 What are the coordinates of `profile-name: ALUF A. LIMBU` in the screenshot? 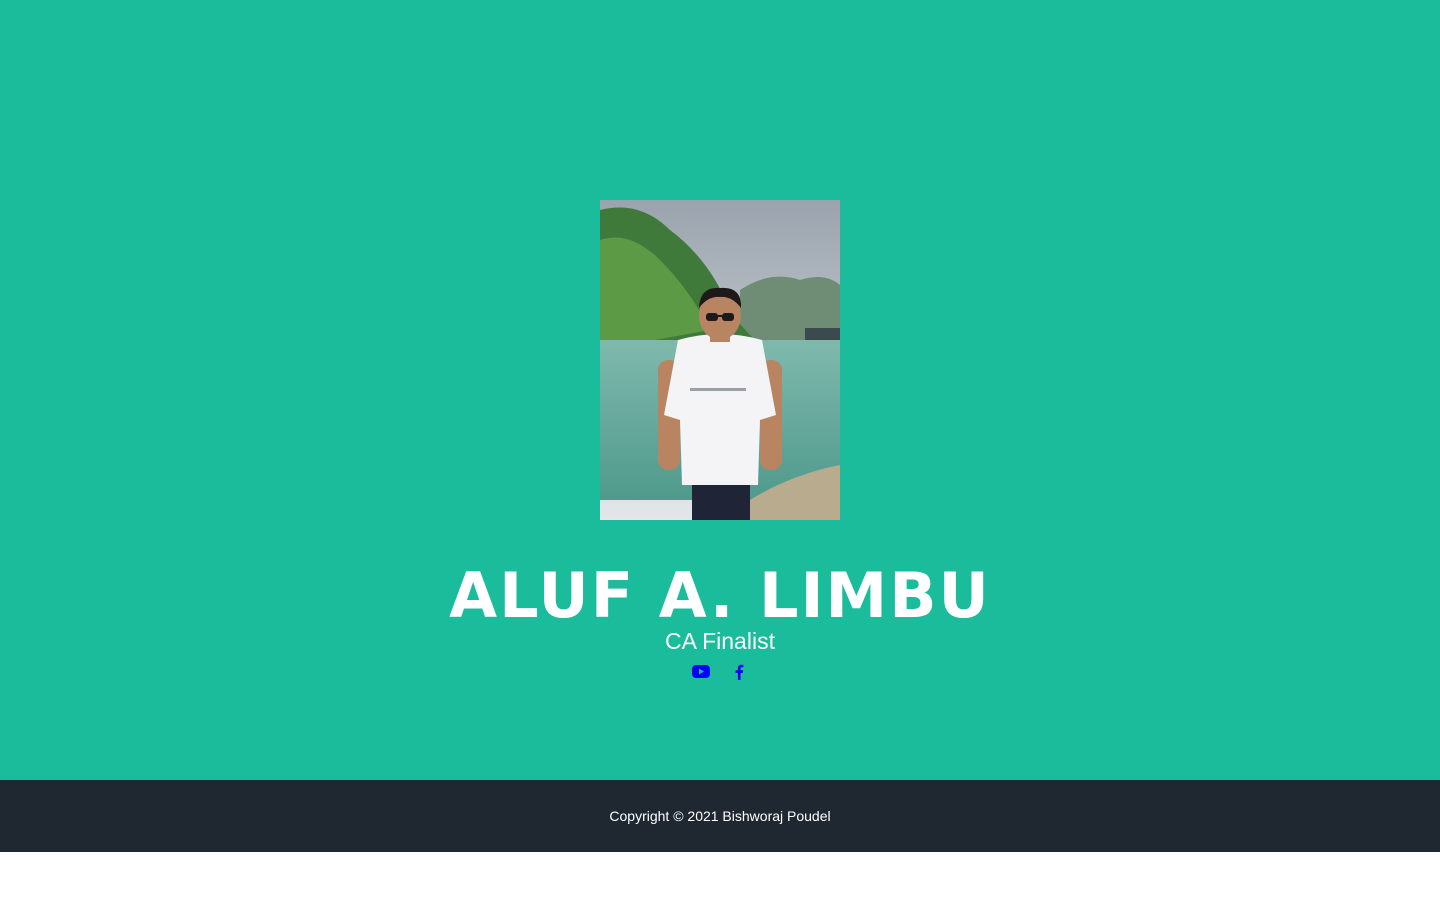 It's located at (720, 595).